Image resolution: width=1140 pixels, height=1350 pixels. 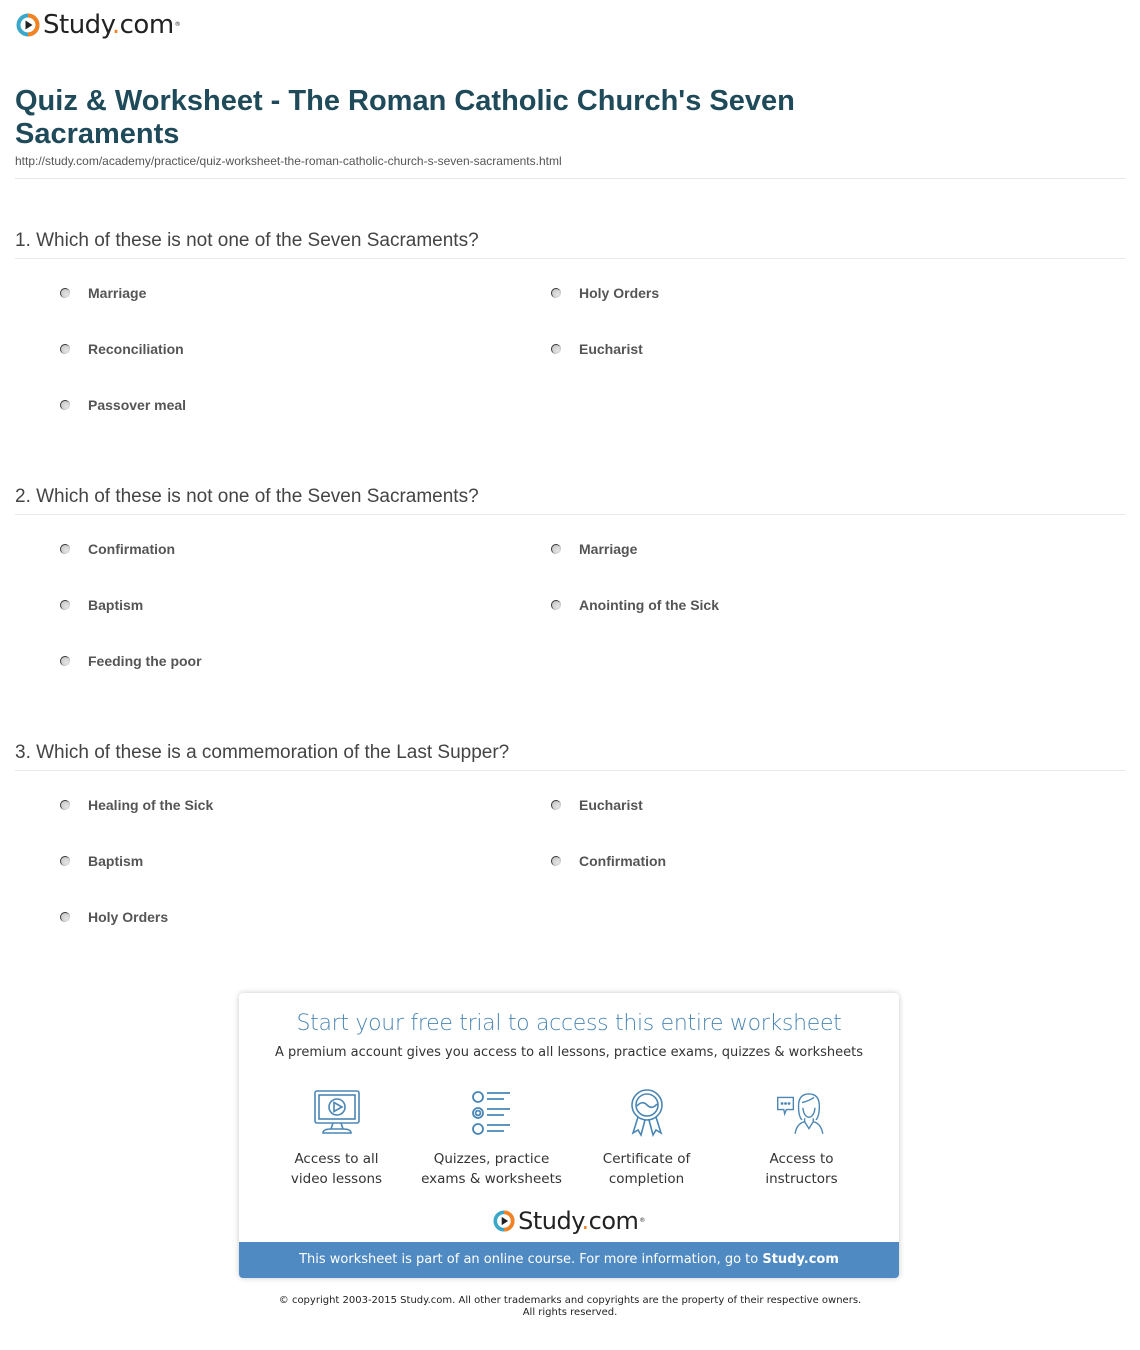 What do you see at coordinates (570, 178) in the screenshot?
I see `divider` at bounding box center [570, 178].